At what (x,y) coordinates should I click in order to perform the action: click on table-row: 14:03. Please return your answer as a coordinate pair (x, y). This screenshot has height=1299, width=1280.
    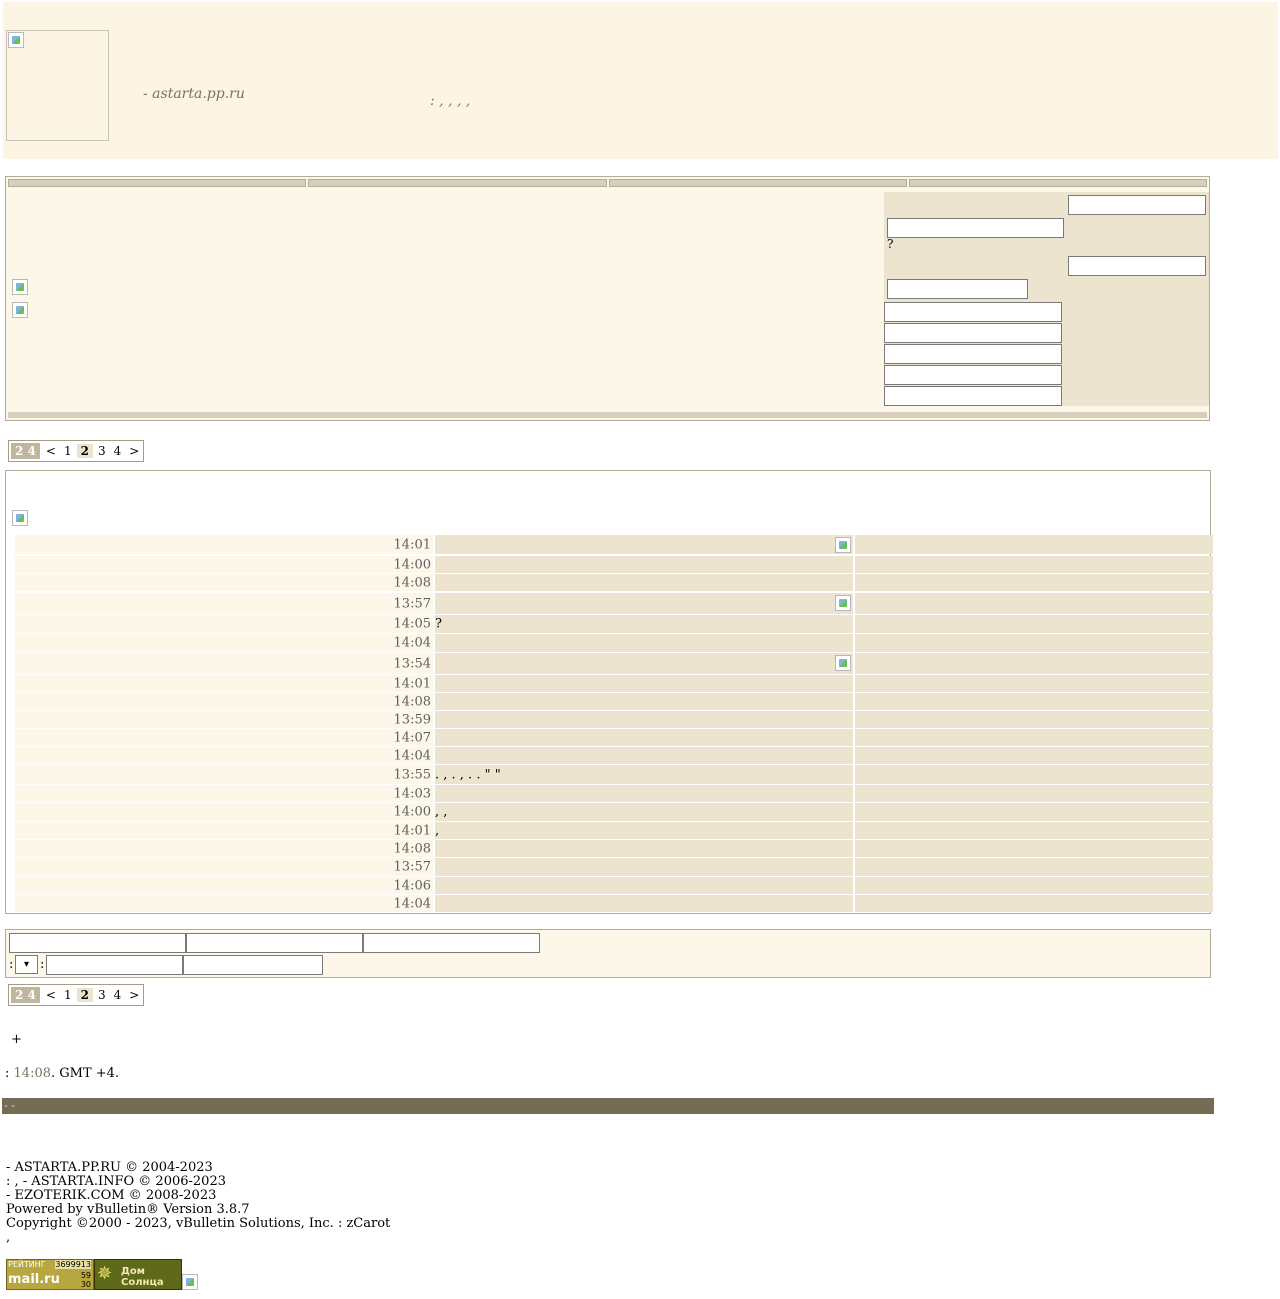
    Looking at the image, I should click on (612, 793).